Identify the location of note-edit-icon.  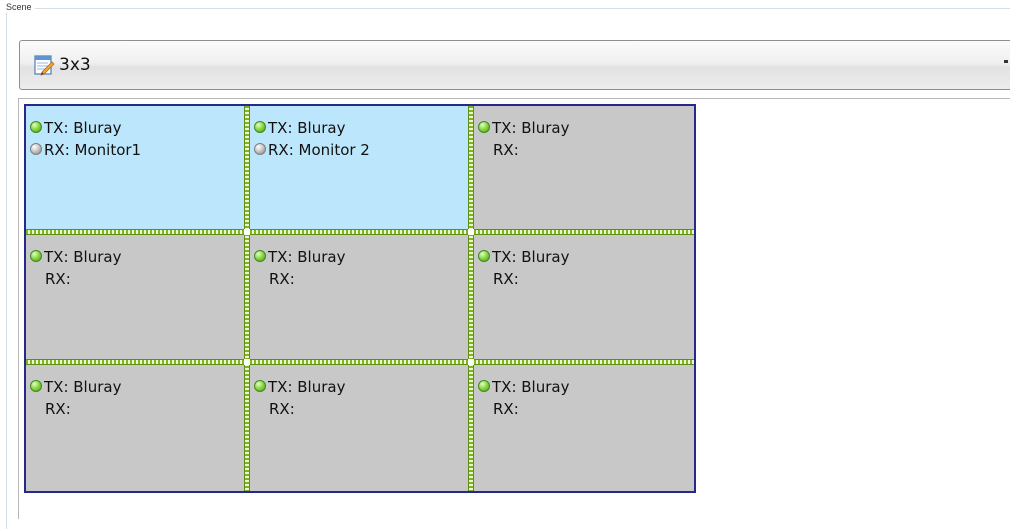
(44, 65).